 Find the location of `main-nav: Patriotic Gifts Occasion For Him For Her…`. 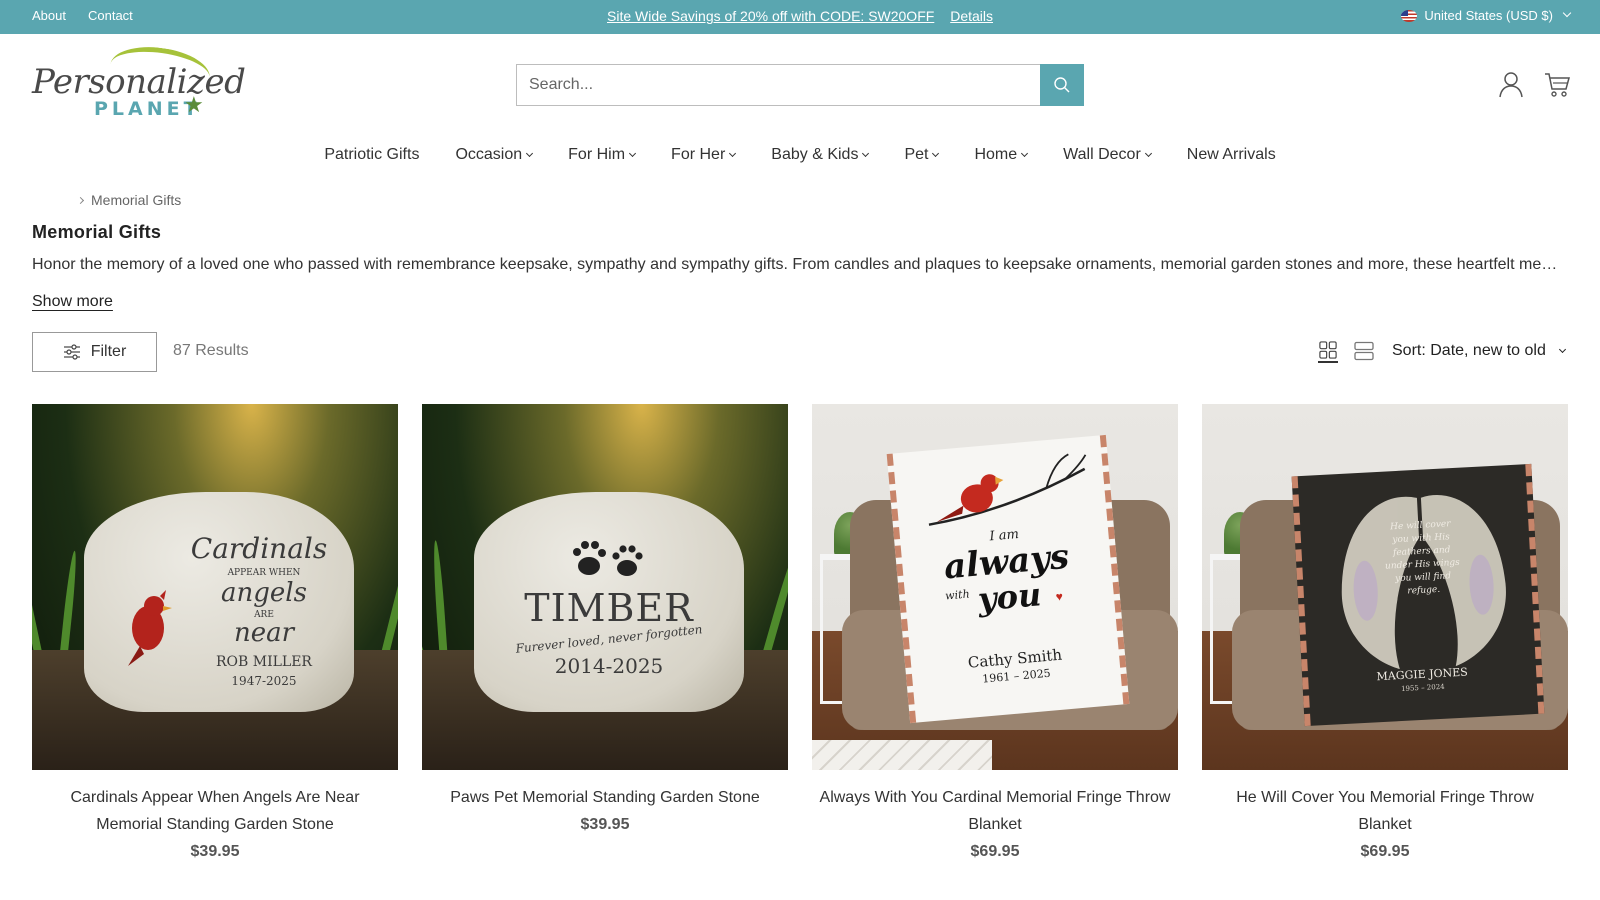

main-nav: Patriotic Gifts Occasion For Him For Her… is located at coordinates (800, 155).